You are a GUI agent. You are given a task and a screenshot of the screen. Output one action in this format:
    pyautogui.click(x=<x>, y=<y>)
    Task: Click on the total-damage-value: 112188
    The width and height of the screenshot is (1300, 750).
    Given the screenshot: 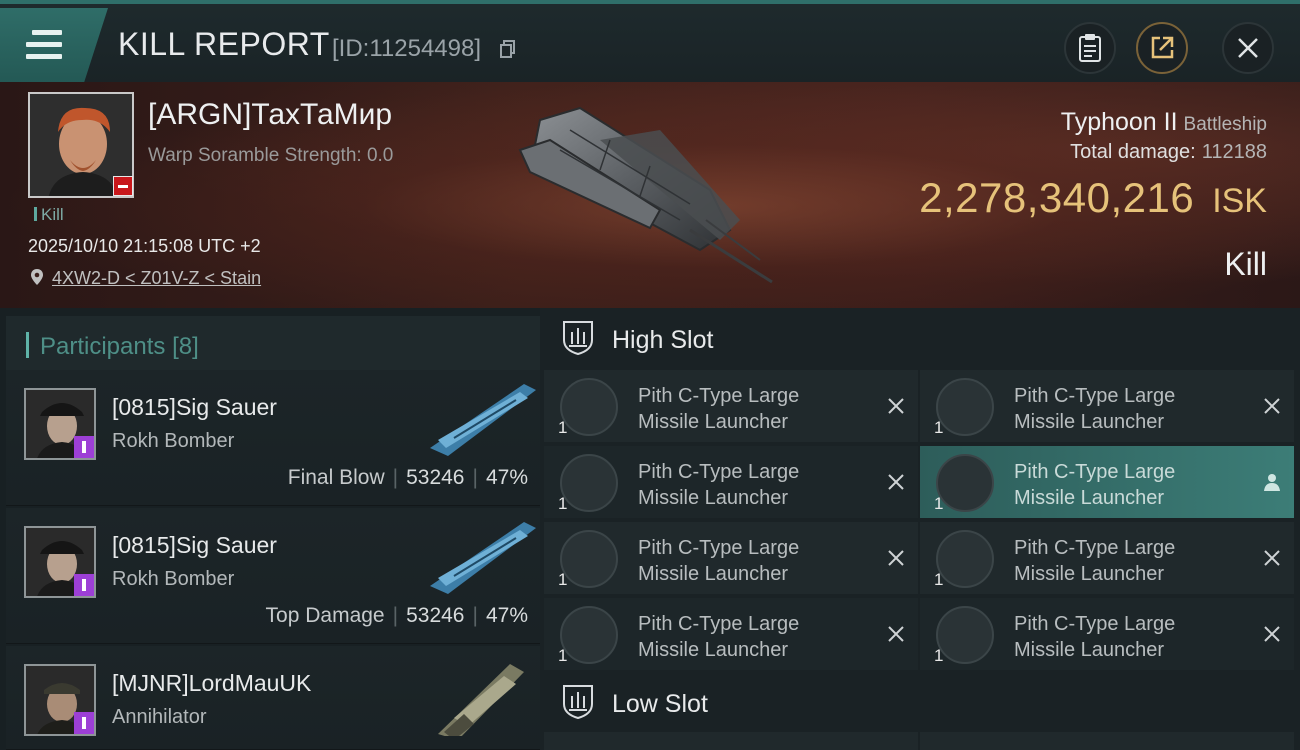 What is the action you would take?
    pyautogui.click(x=1234, y=152)
    